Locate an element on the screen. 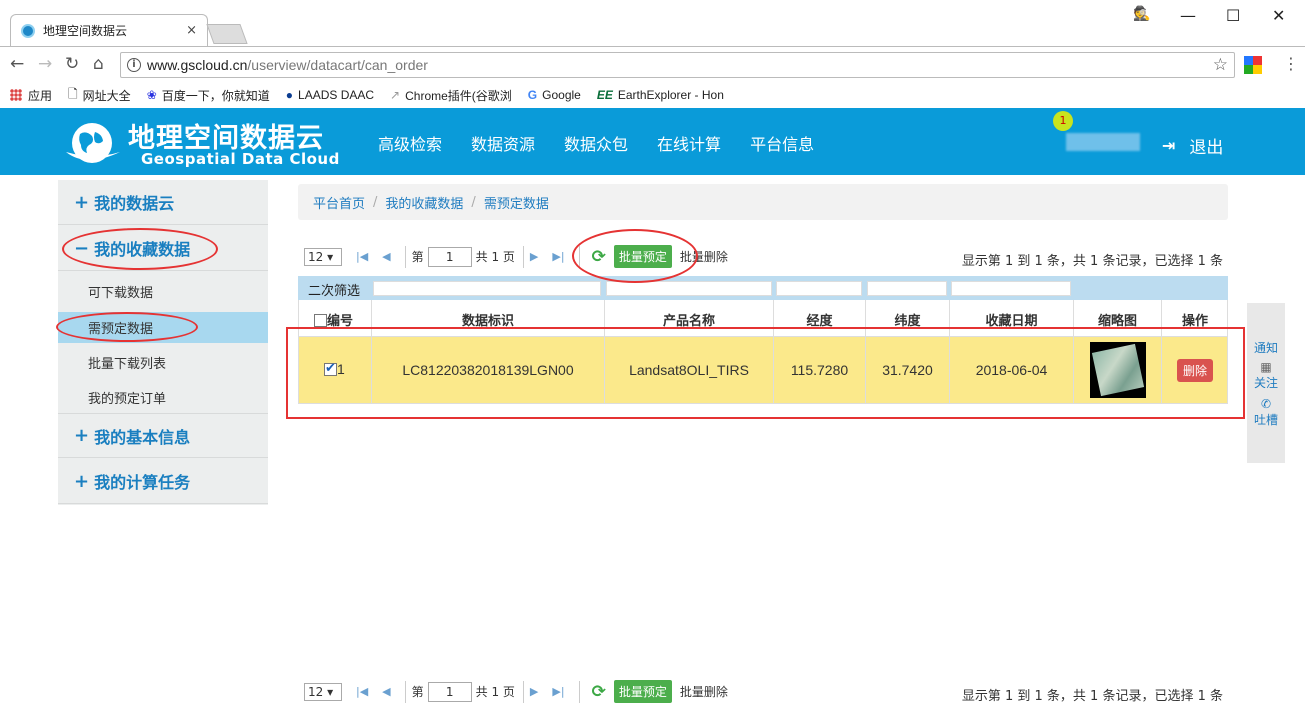 Image resolution: width=1305 pixels, height=713 pixels. secondary-filter-row: 二次筛选 is located at coordinates (763, 288).